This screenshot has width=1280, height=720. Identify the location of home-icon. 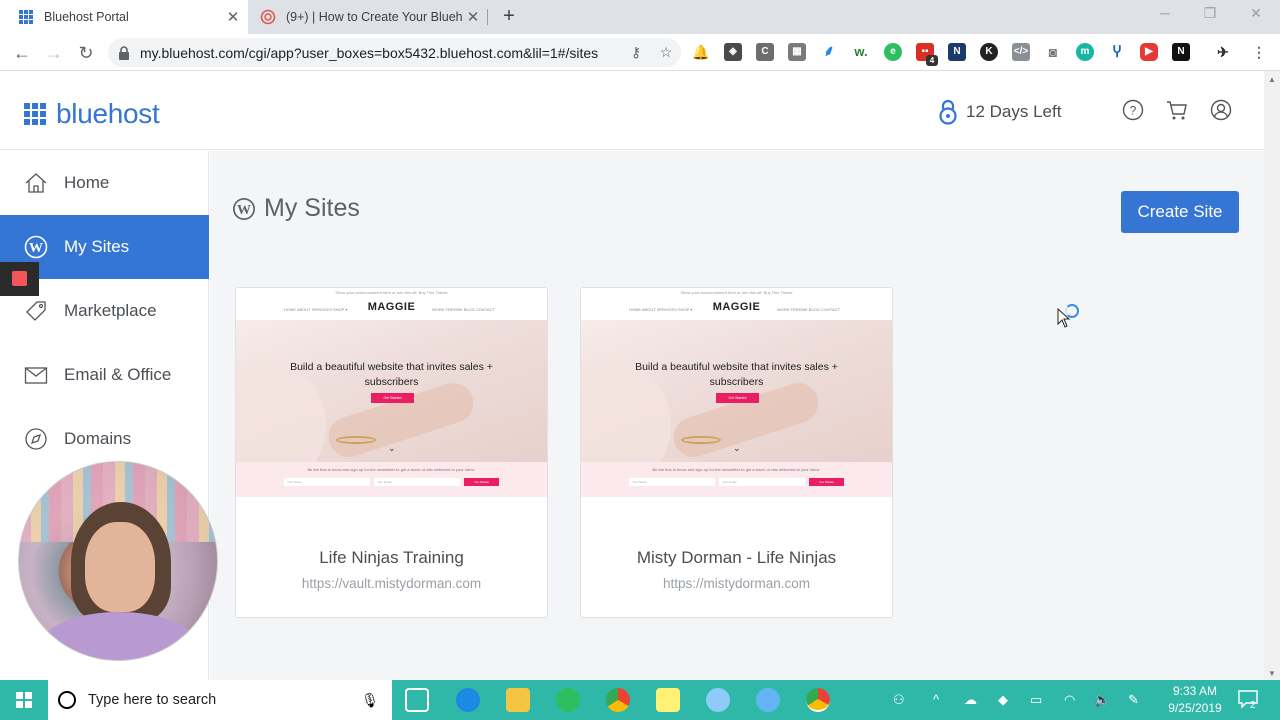
(36, 183).